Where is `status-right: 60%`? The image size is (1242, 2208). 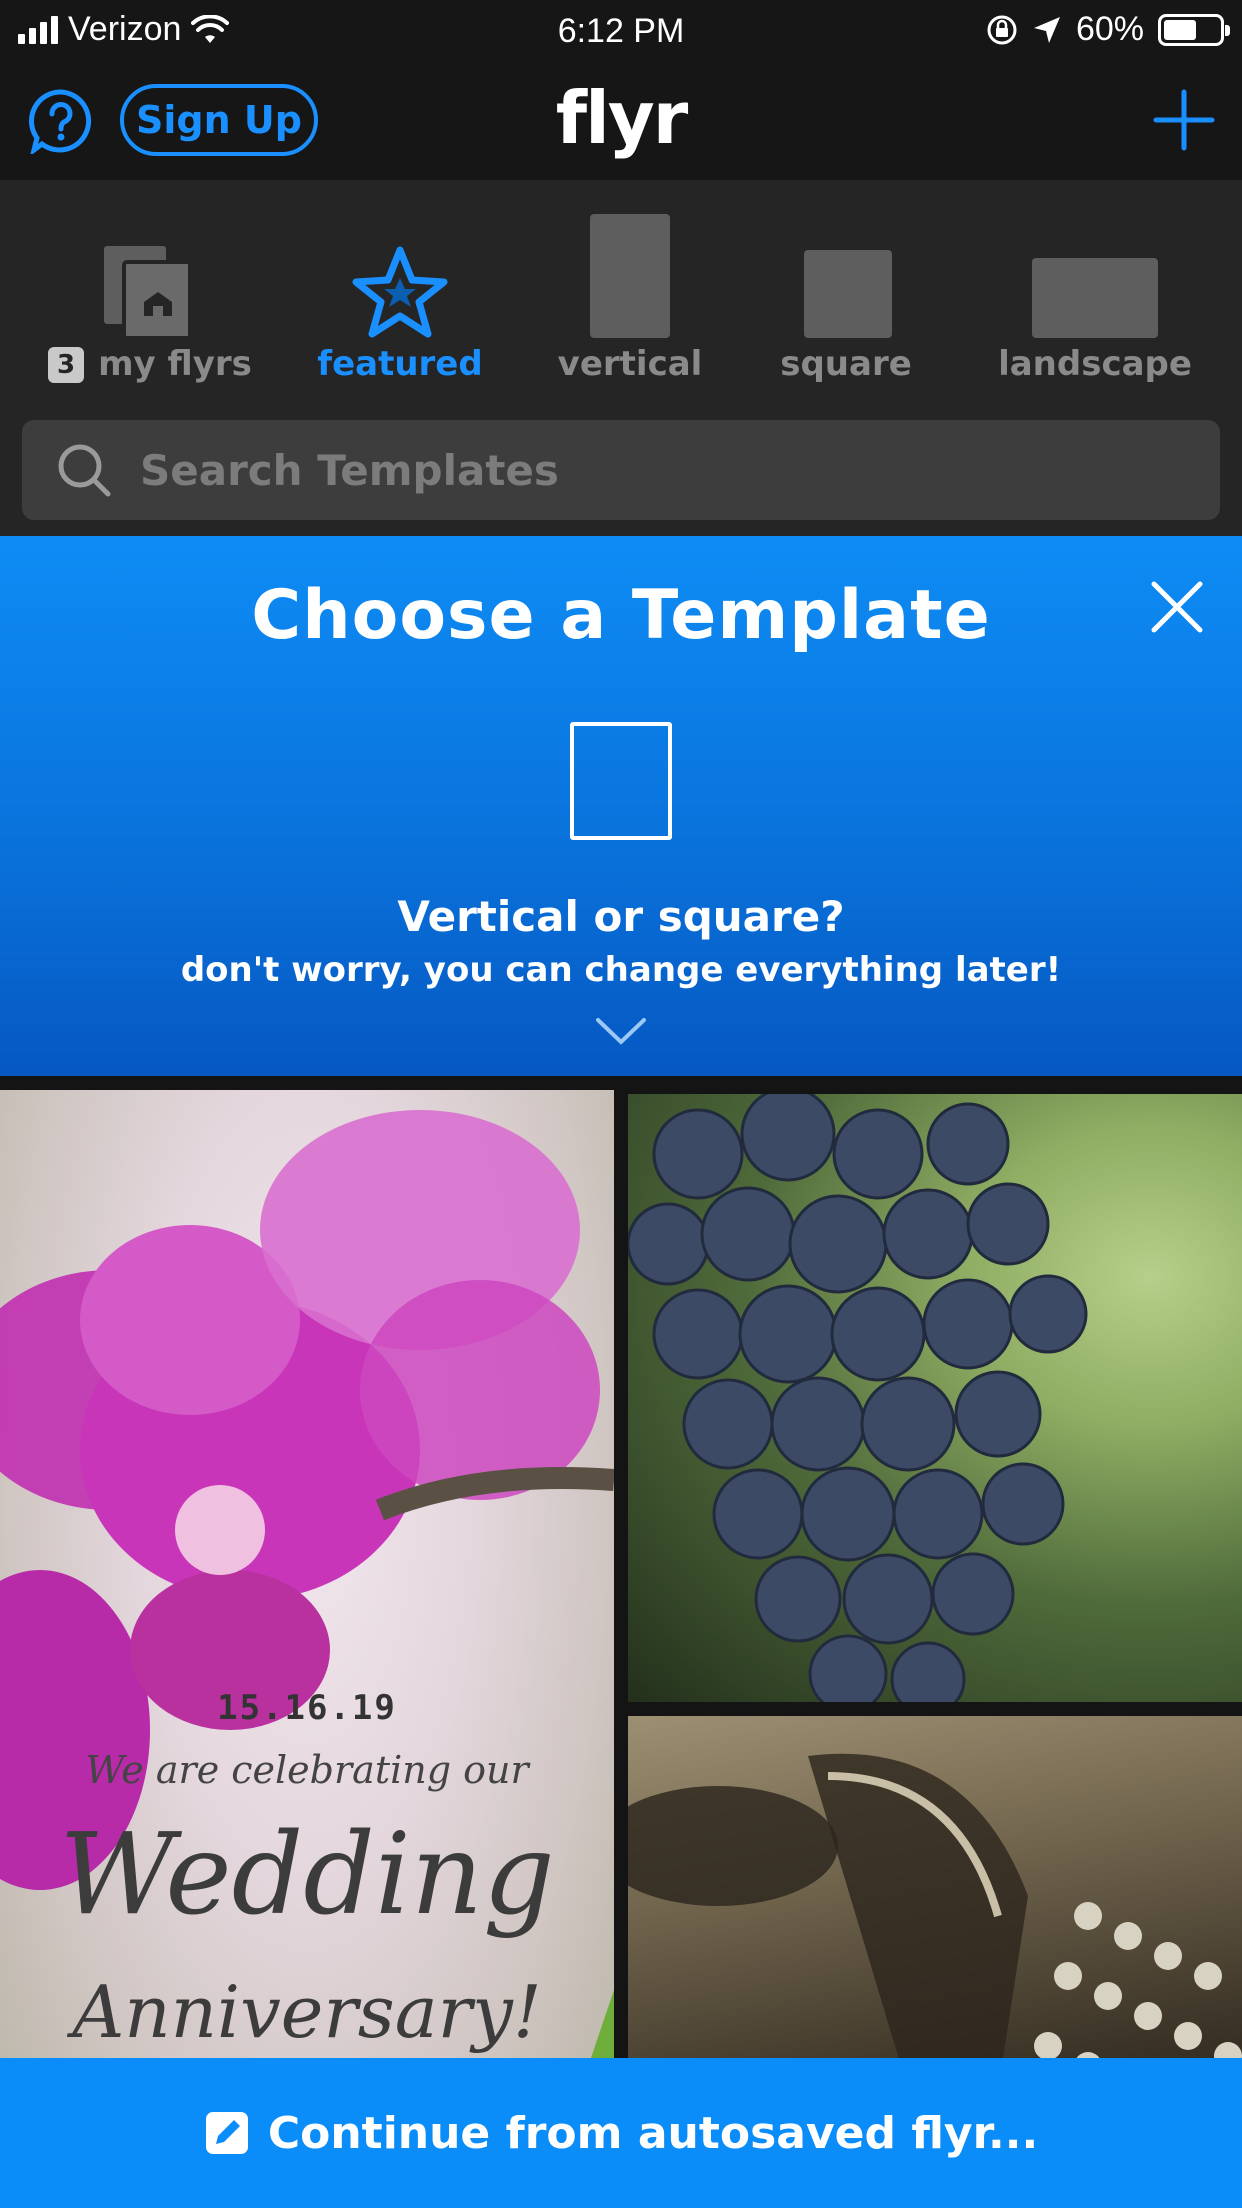
status-right: 60% is located at coordinates (1108, 29).